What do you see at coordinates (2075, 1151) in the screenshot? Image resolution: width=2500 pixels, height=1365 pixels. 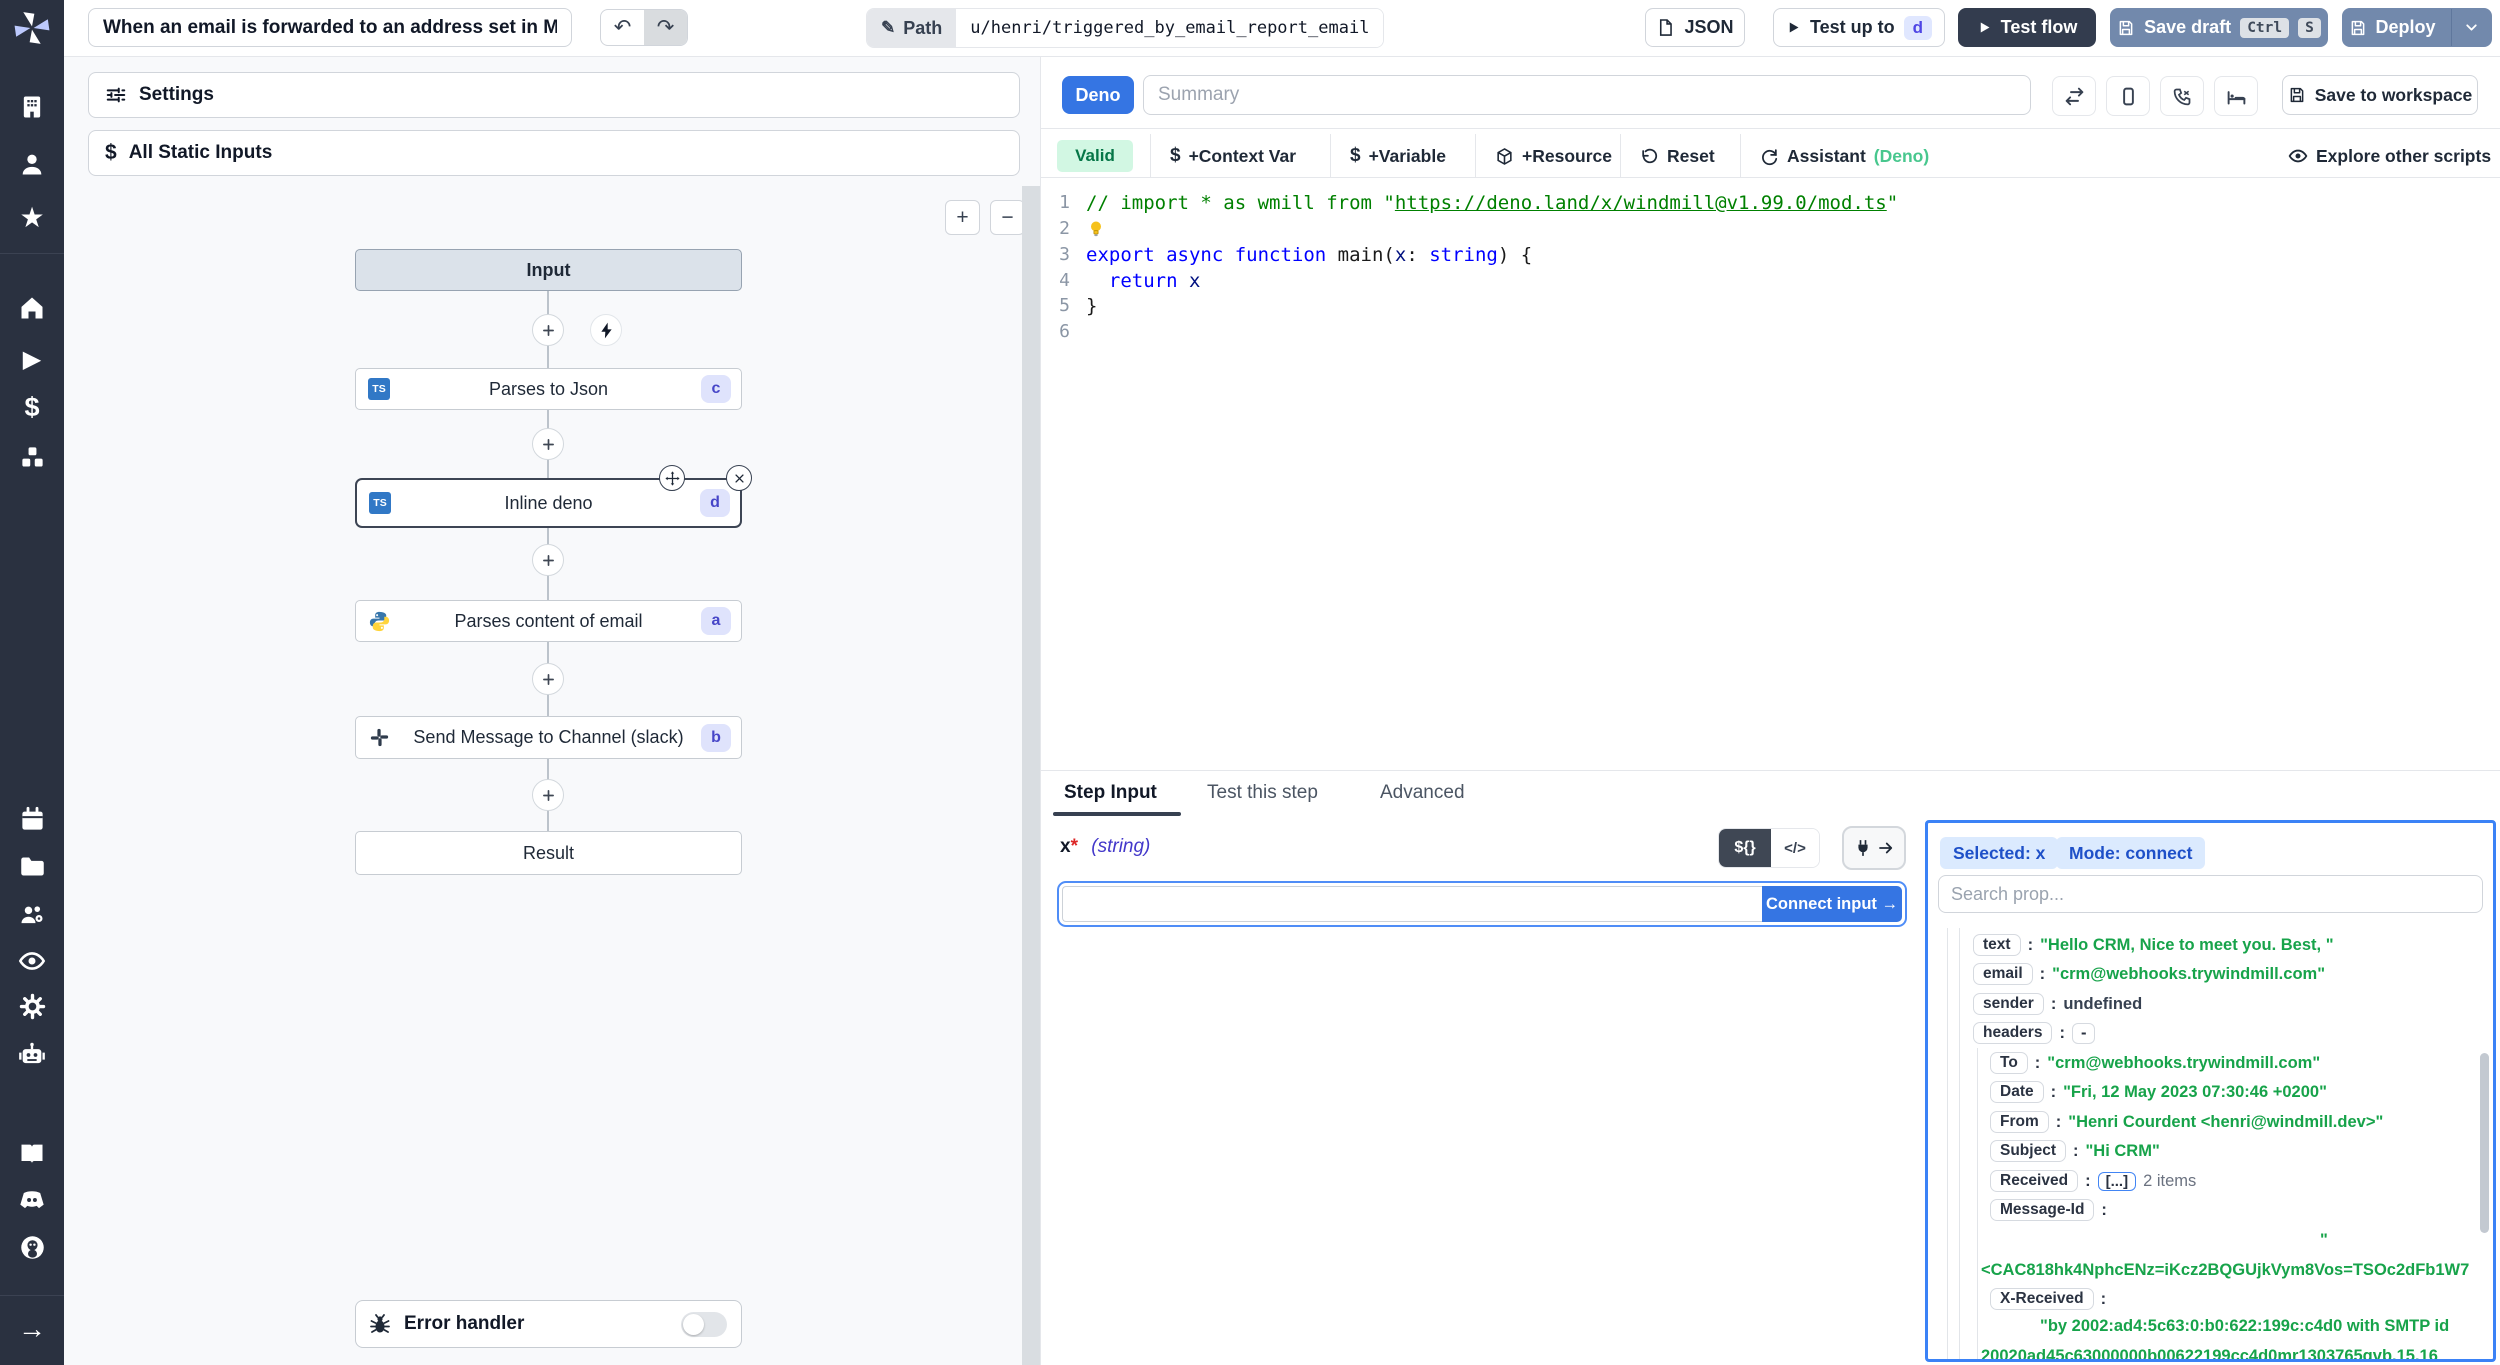 I see `json-prop-subject: Subject: "Hi CRM"` at bounding box center [2075, 1151].